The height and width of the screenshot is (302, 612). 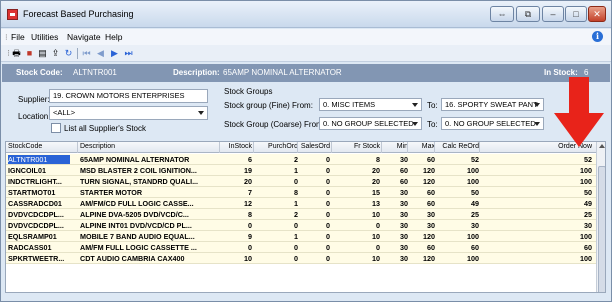 What do you see at coordinates (458, 192) in the screenshot?
I see `cell-calc-reord: 50` at bounding box center [458, 192].